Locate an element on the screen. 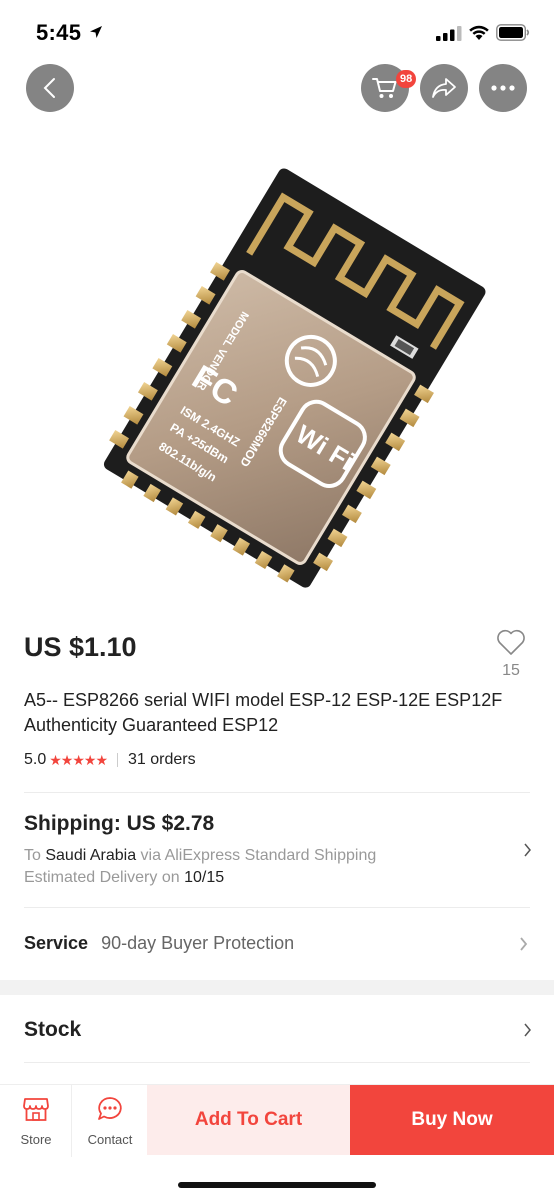 This screenshot has width=554, height=1200. wishlist-count: 15 is located at coordinates (511, 670).